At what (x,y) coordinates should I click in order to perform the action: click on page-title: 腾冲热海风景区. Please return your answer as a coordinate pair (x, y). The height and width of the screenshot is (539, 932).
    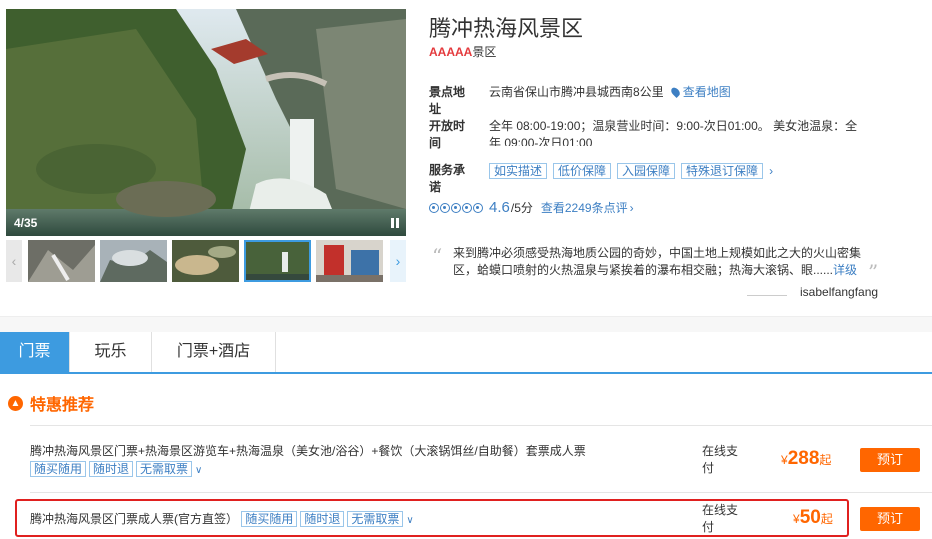
    Looking at the image, I should click on (506, 28).